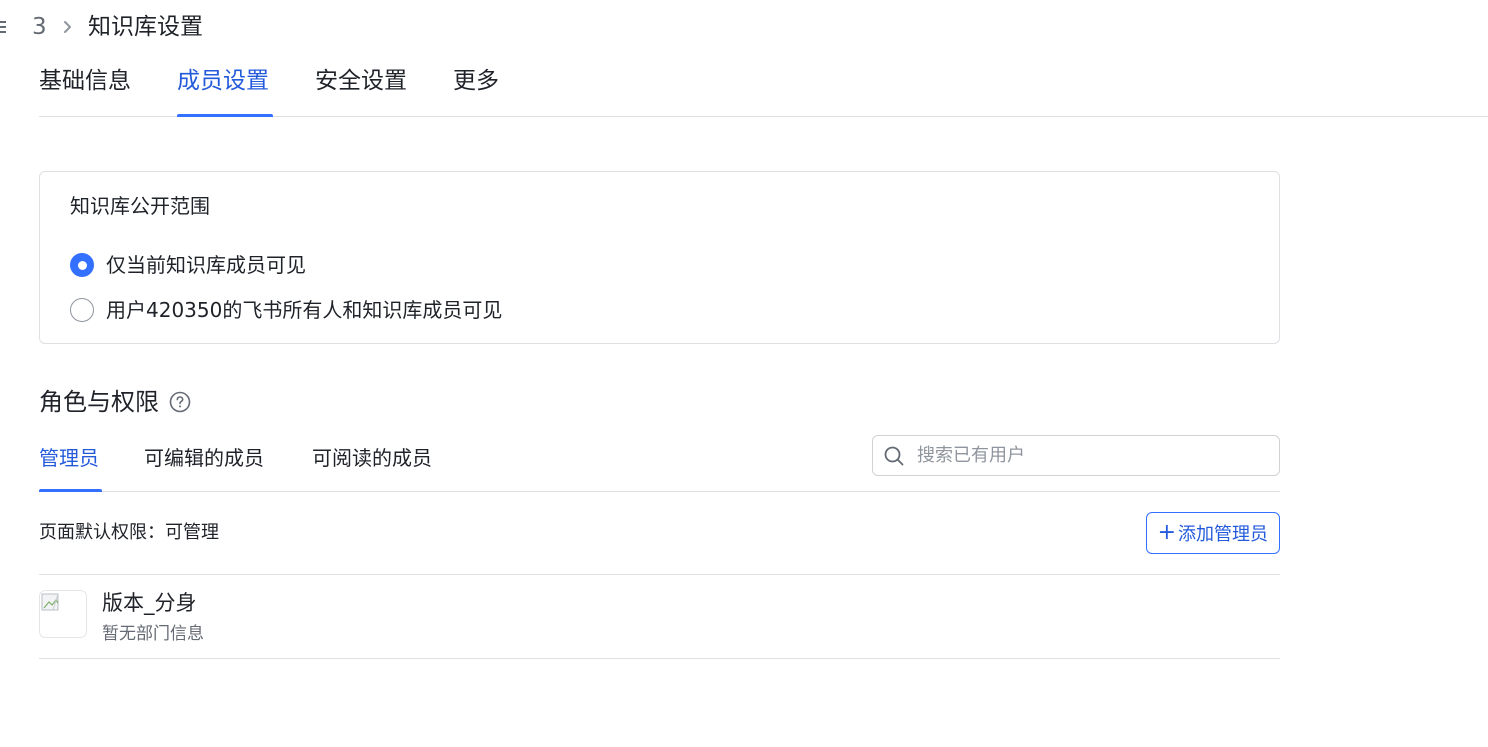  Describe the element at coordinates (204, 458) in the screenshot. I see `tab-editors: 可编辑的成员` at that location.